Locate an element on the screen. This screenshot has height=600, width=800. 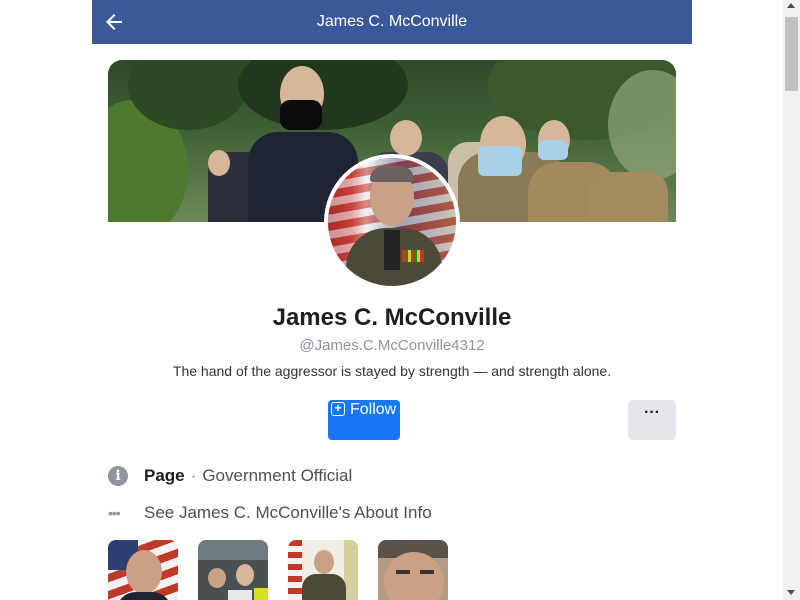
page-category-row: i Page · Government Official is located at coordinates (230, 476).